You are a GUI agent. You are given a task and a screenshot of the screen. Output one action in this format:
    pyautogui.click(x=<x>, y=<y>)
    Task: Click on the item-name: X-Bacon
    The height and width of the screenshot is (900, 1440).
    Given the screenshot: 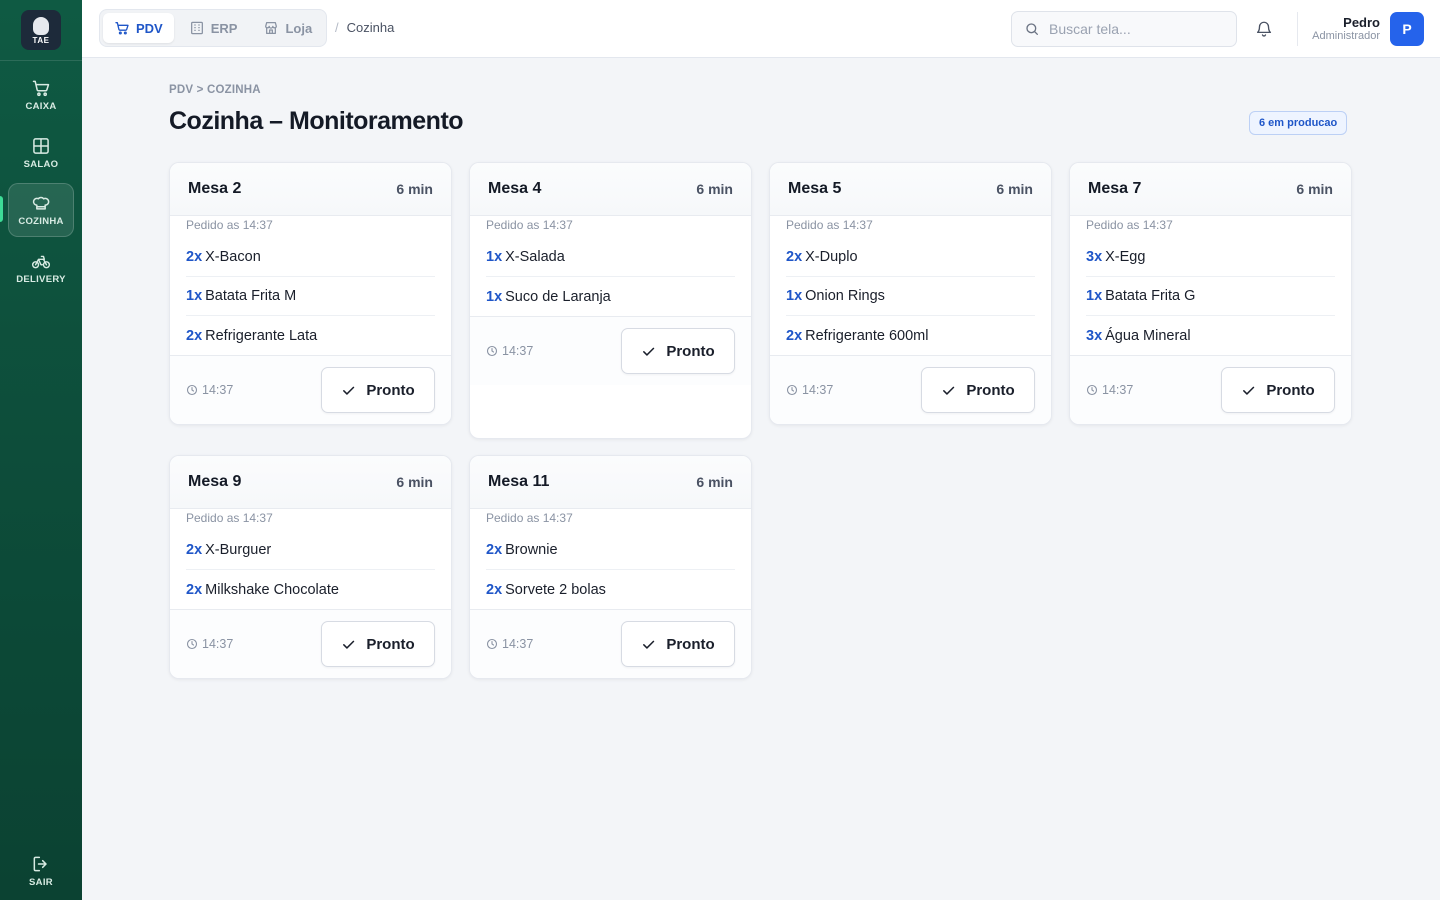 What is the action you would take?
    pyautogui.click(x=233, y=257)
    